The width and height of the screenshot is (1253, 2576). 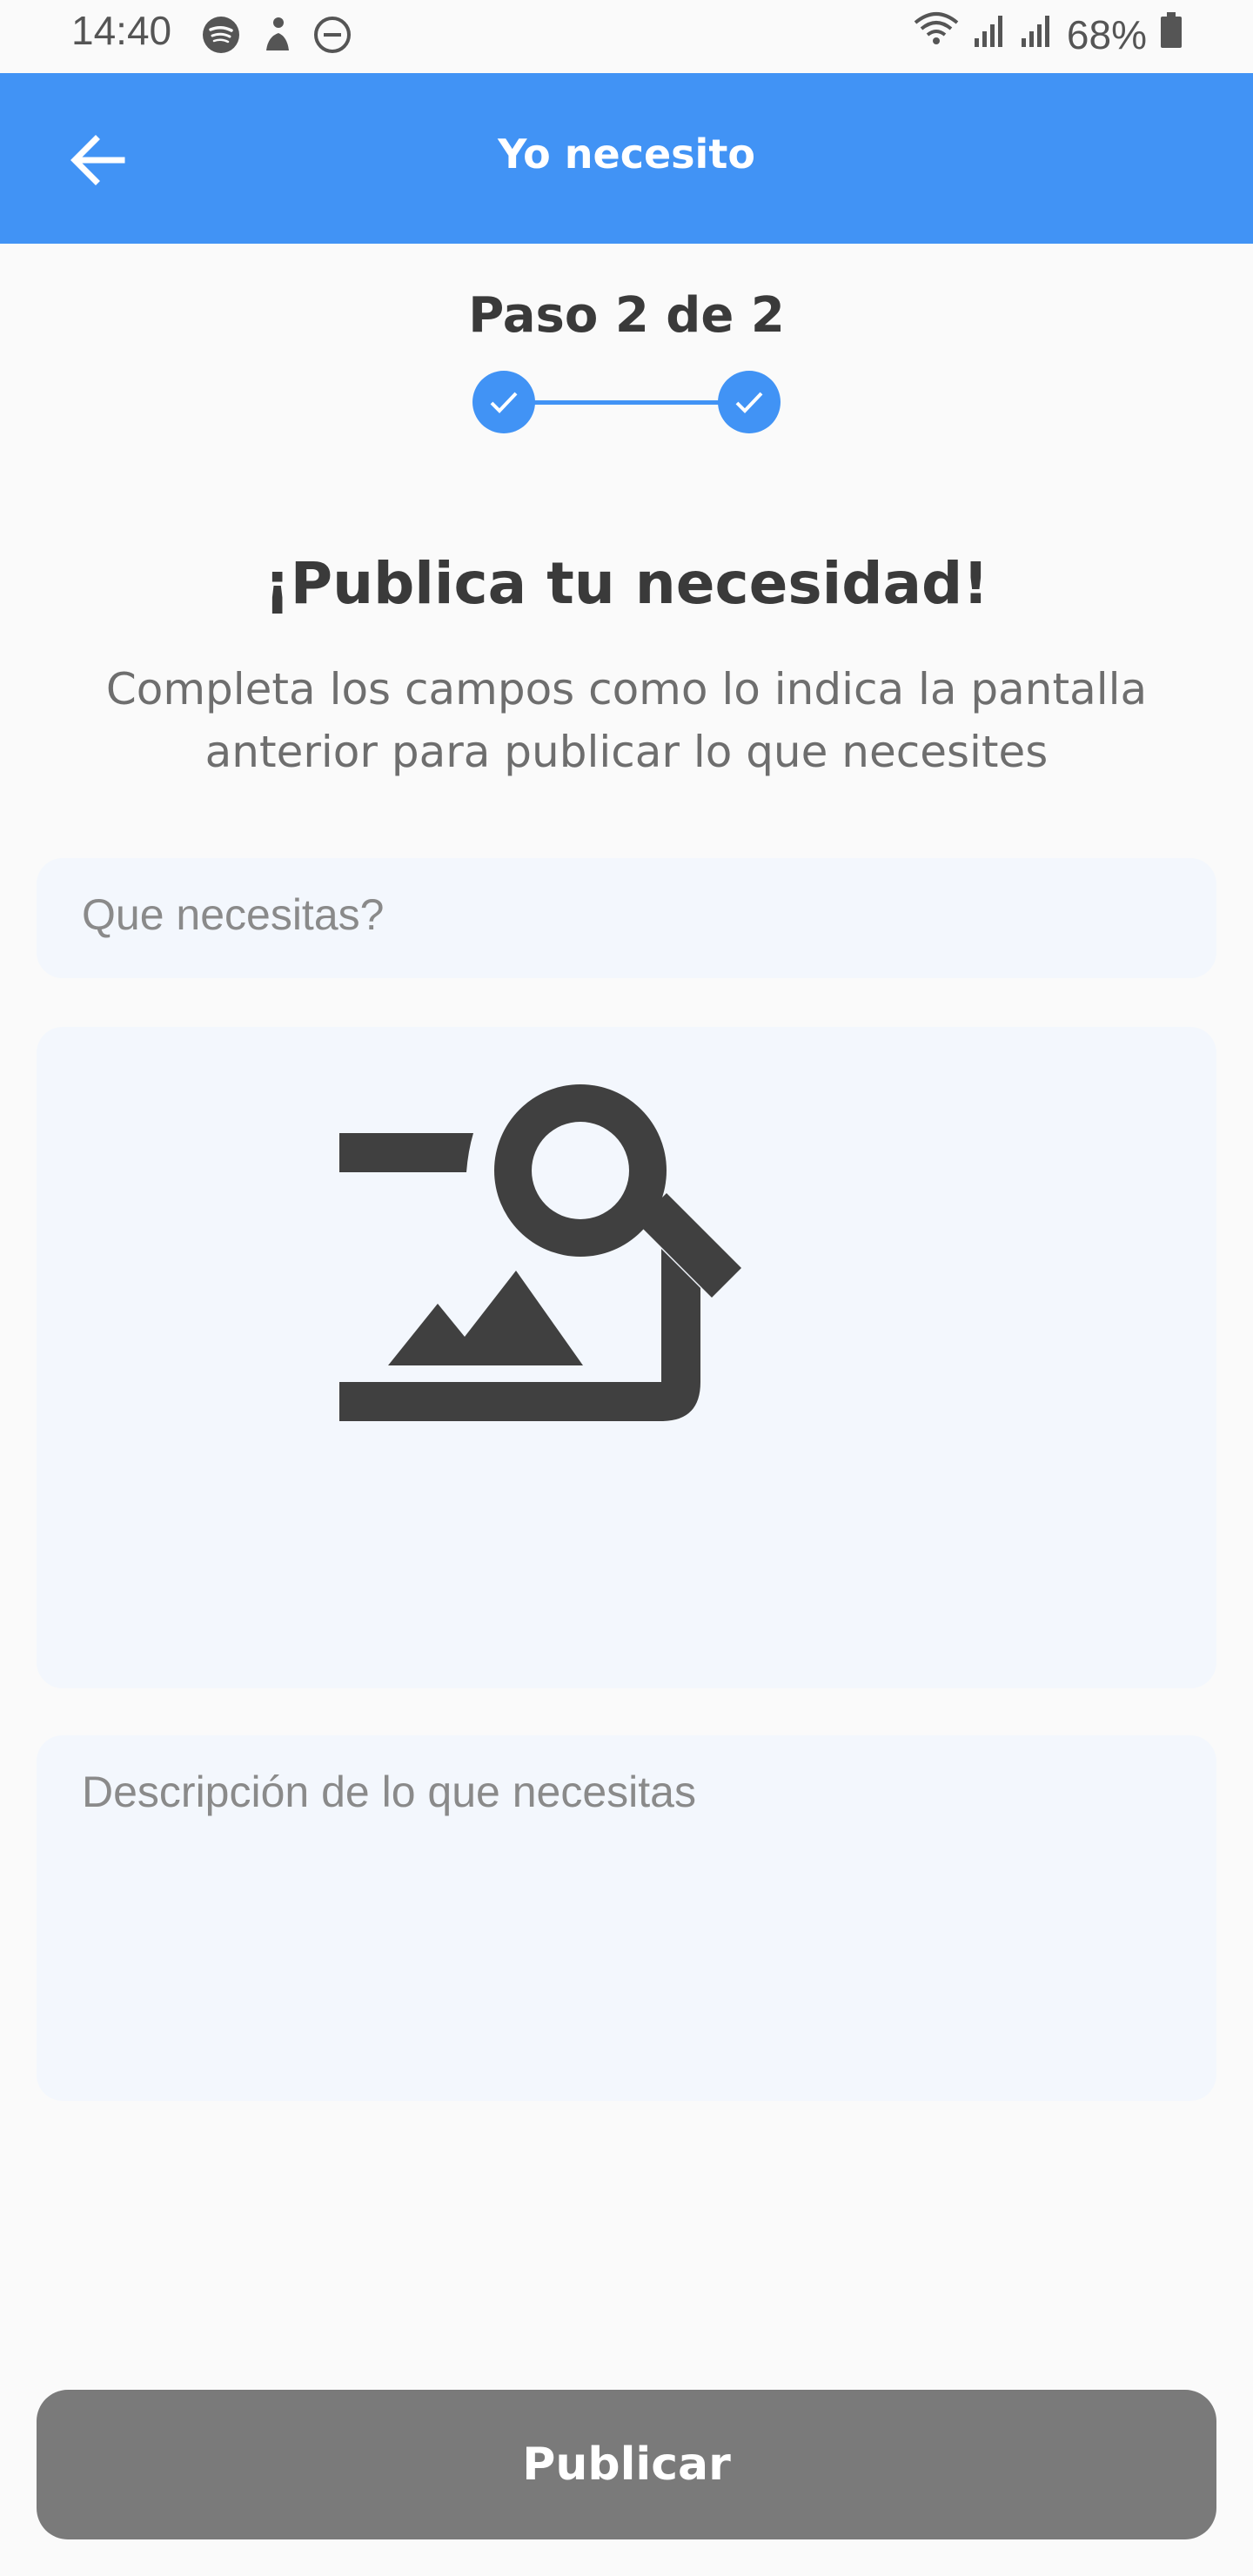 I want to click on battery-icon, so click(x=1171, y=34).